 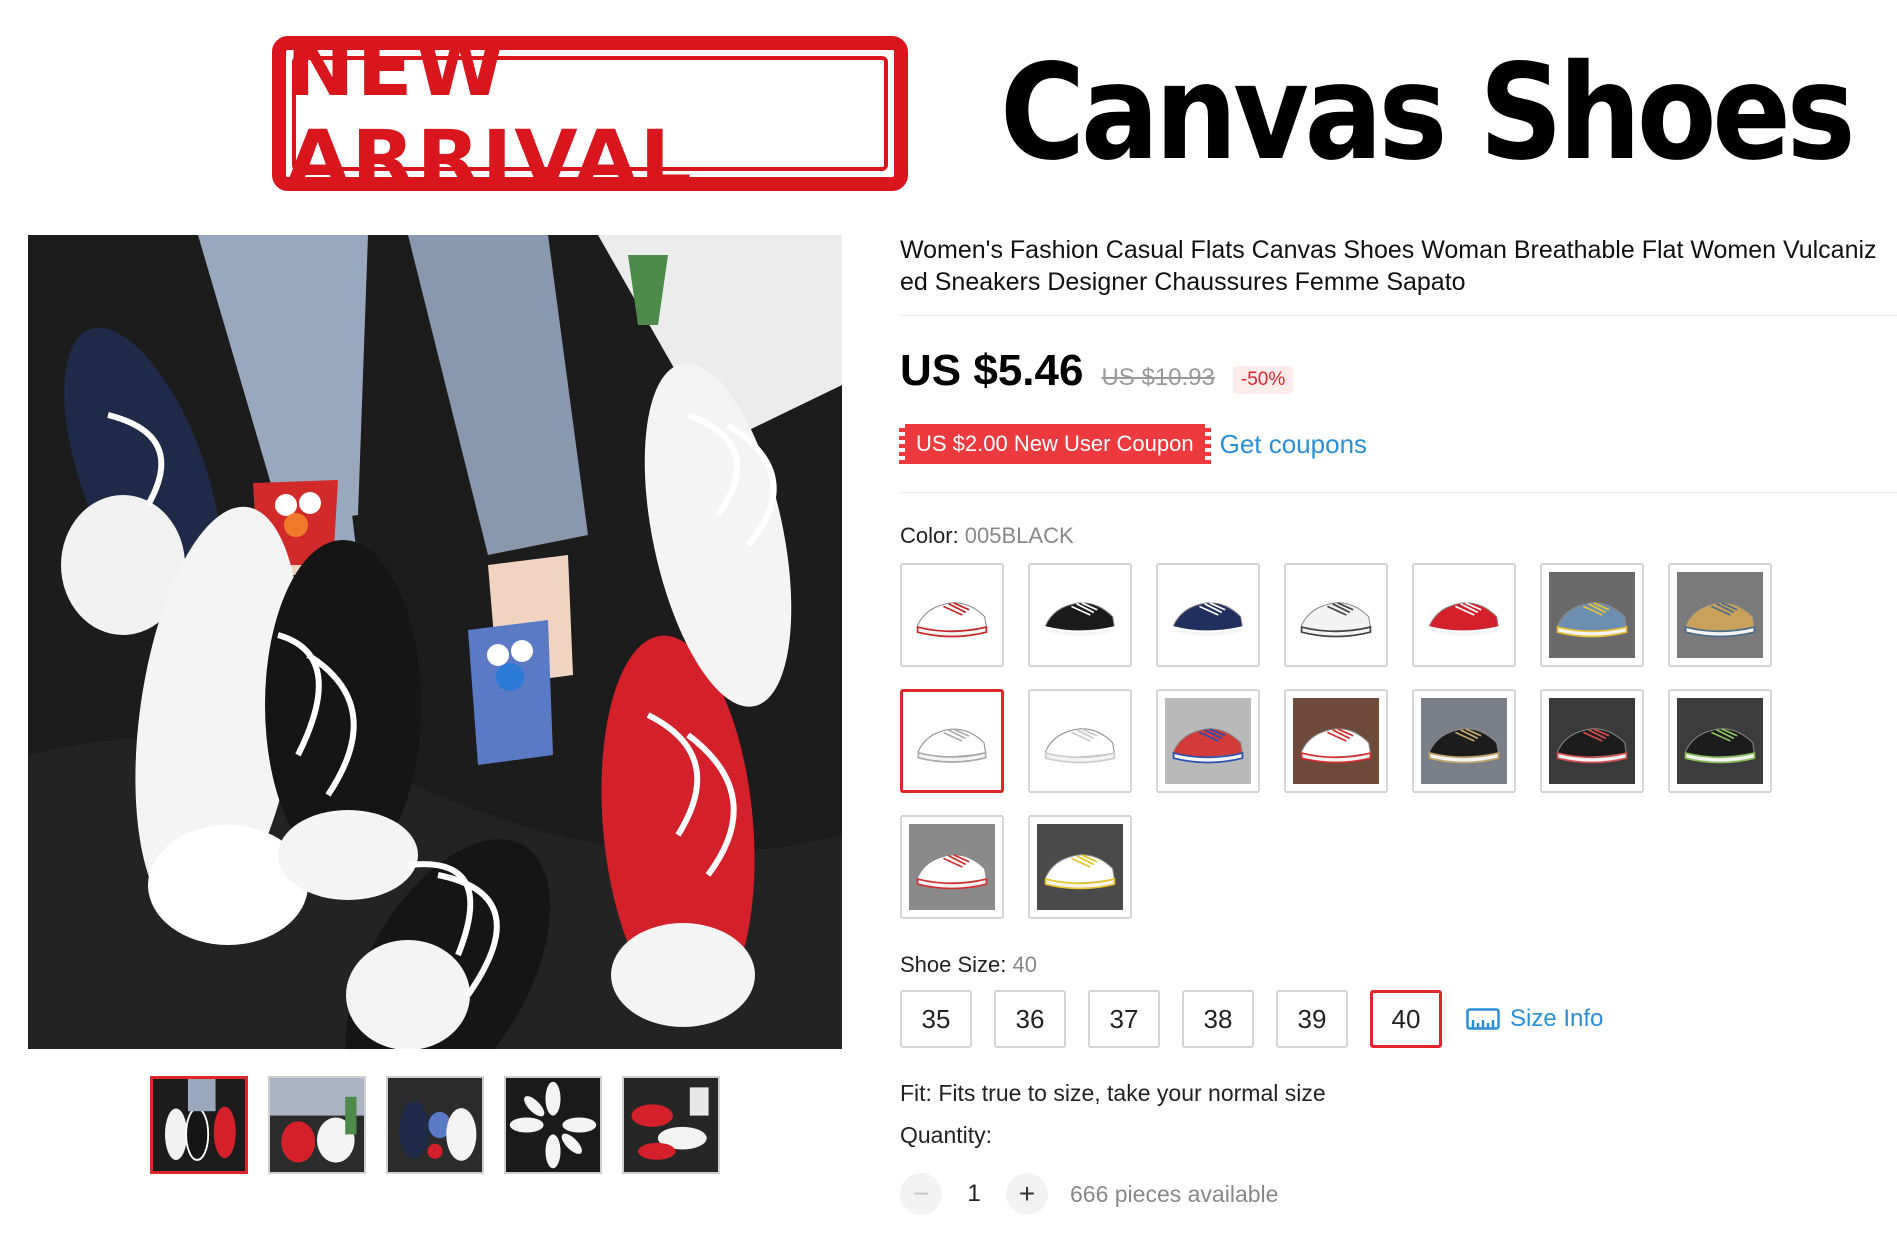 What do you see at coordinates (1158, 377) in the screenshot?
I see `original-price: US $10.93` at bounding box center [1158, 377].